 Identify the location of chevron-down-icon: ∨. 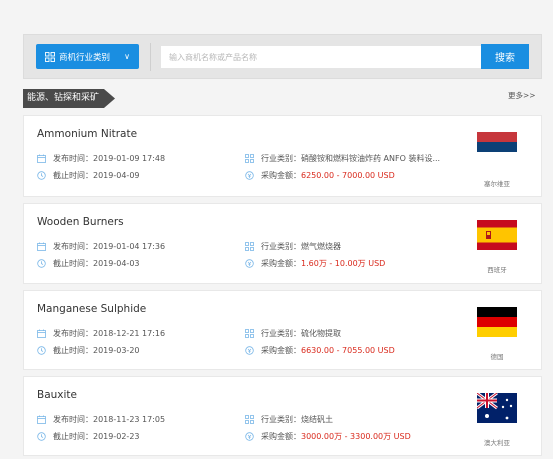
(127, 56).